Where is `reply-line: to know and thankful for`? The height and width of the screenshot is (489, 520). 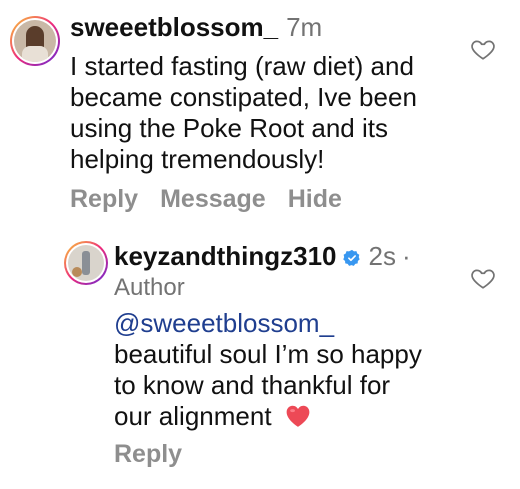
reply-line: to know and thankful for is located at coordinates (252, 385).